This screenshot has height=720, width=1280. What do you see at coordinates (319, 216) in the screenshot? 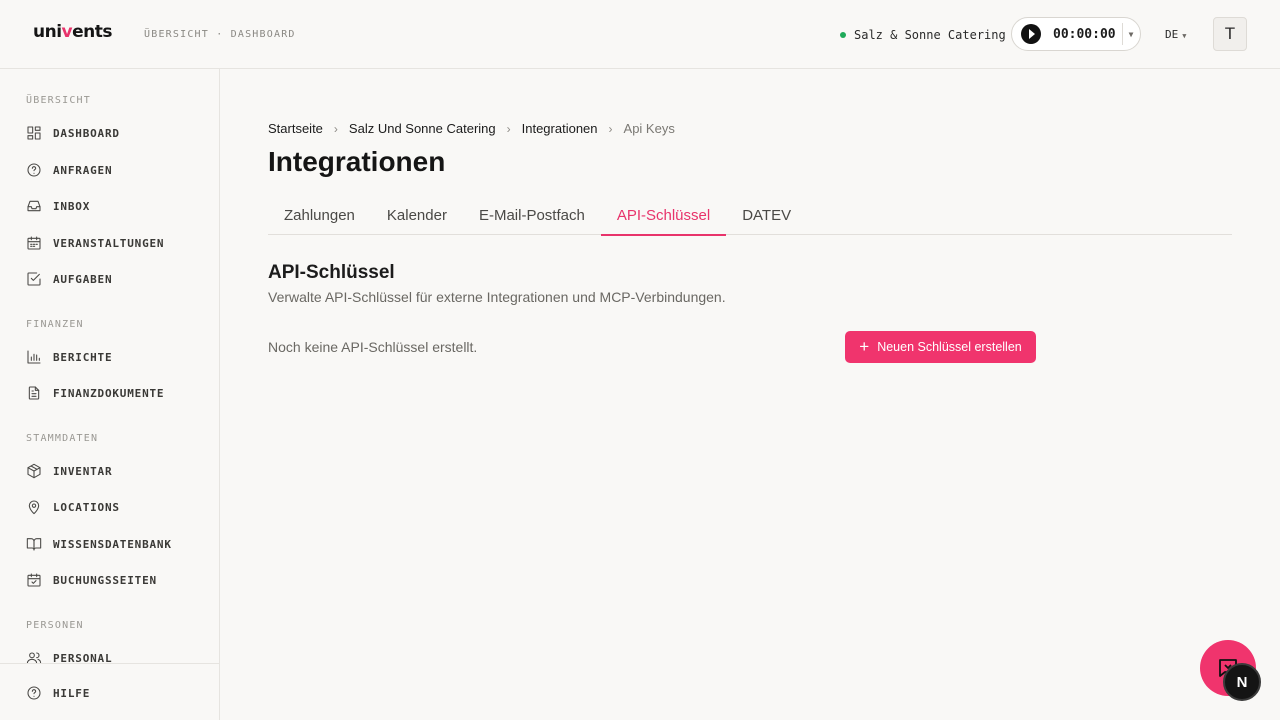
I see `tab-zahlungen: Zahlungen` at bounding box center [319, 216].